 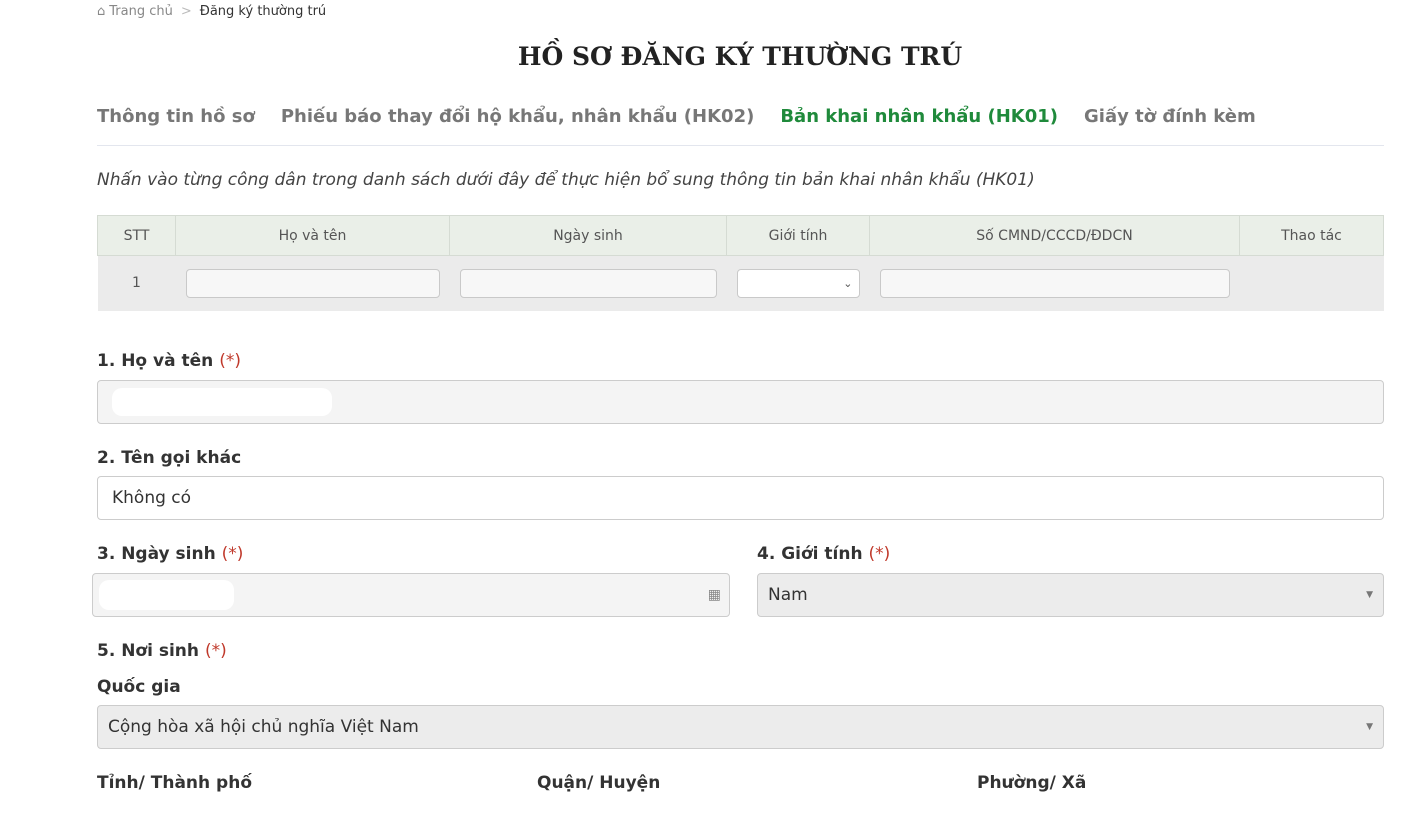 What do you see at coordinates (740, 145) in the screenshot?
I see `tab-divider` at bounding box center [740, 145].